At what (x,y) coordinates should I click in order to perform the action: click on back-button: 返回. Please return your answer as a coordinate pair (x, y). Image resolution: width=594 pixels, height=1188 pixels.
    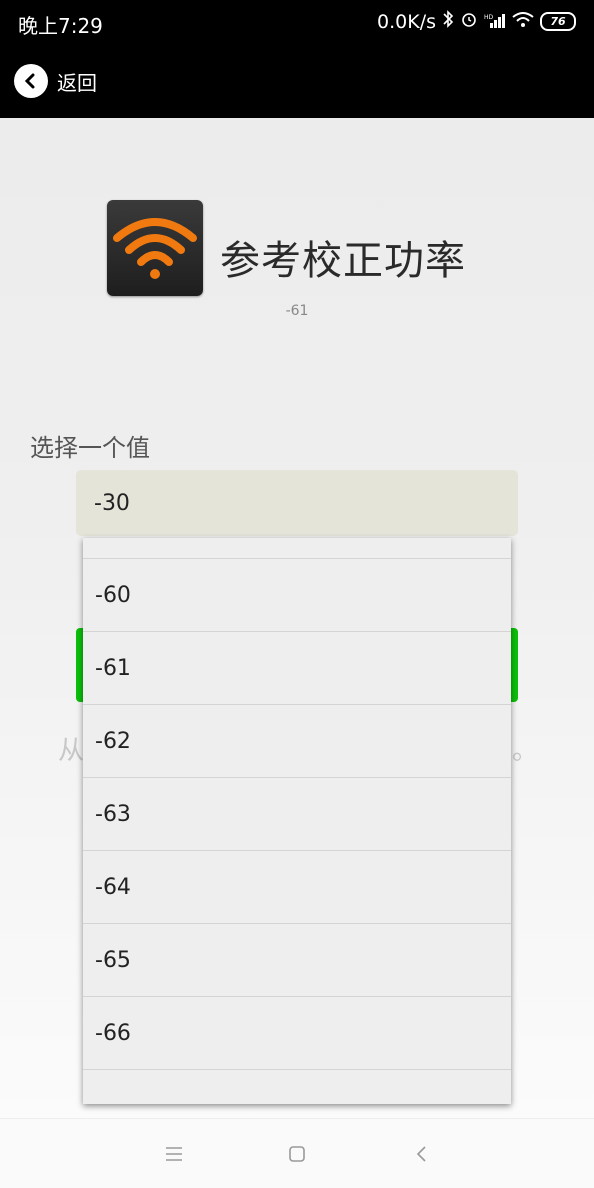
    Looking at the image, I should click on (55, 81).